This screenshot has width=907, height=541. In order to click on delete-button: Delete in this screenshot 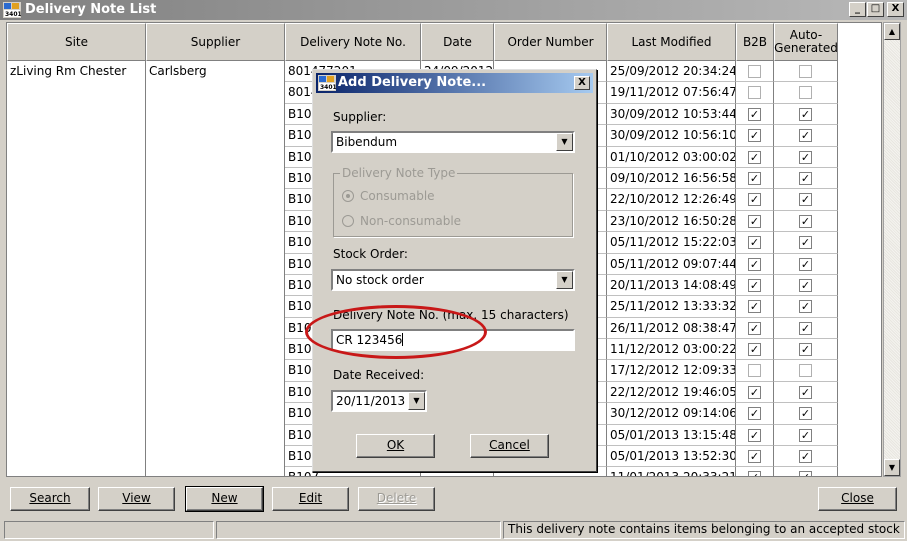, I will do `click(396, 499)`.